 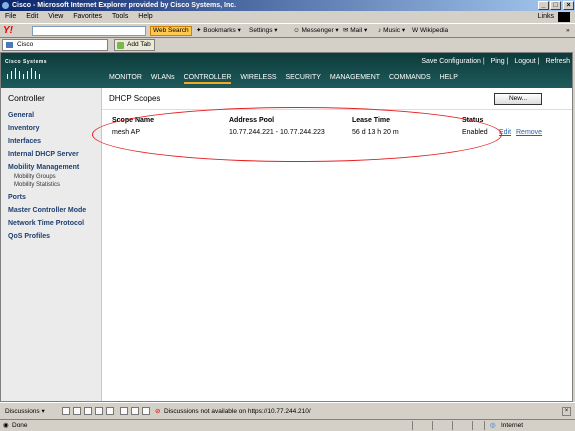 I want to click on menu-file: File, so click(x=10, y=16).